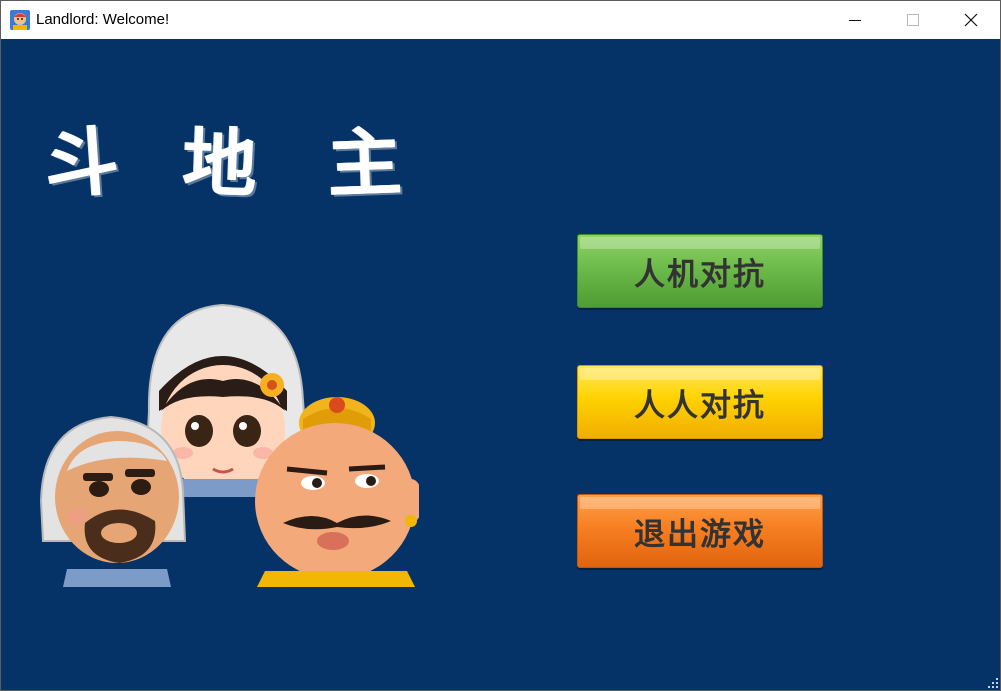  What do you see at coordinates (700, 534) in the screenshot?
I see `exit-game-label: 退出游戏` at bounding box center [700, 534].